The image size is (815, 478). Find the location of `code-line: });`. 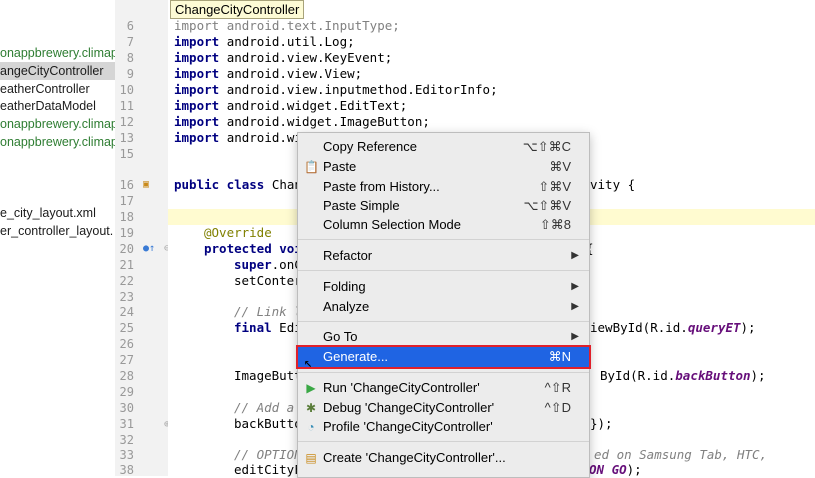

code-line: }); is located at coordinates (601, 424).